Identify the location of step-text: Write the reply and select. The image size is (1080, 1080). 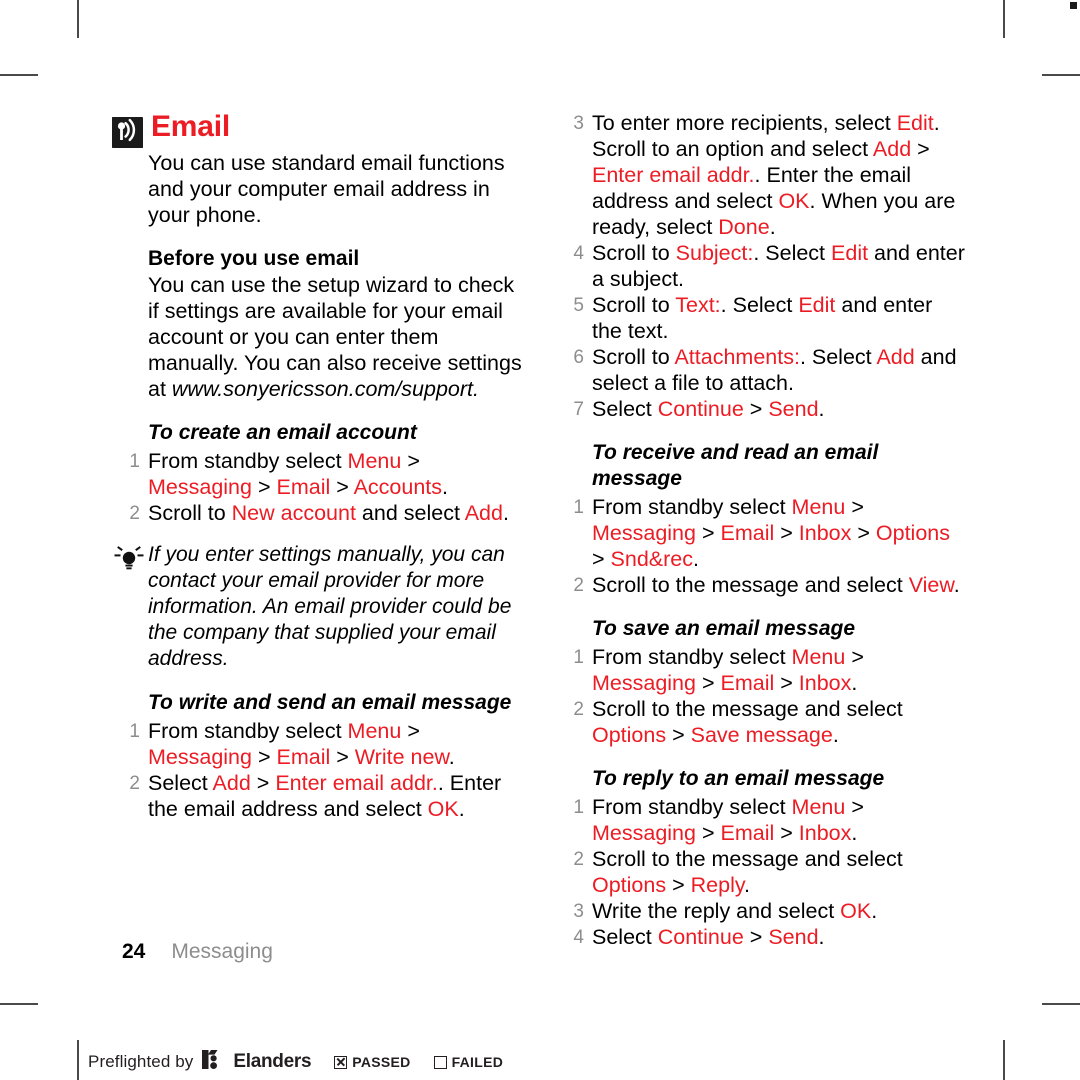
(716, 911).